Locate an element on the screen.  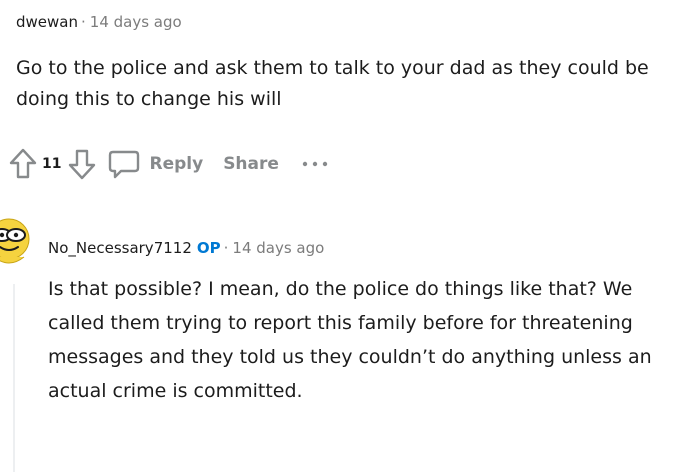
comment-meta: dwewan · 14 days ago is located at coordinates (351, 22).